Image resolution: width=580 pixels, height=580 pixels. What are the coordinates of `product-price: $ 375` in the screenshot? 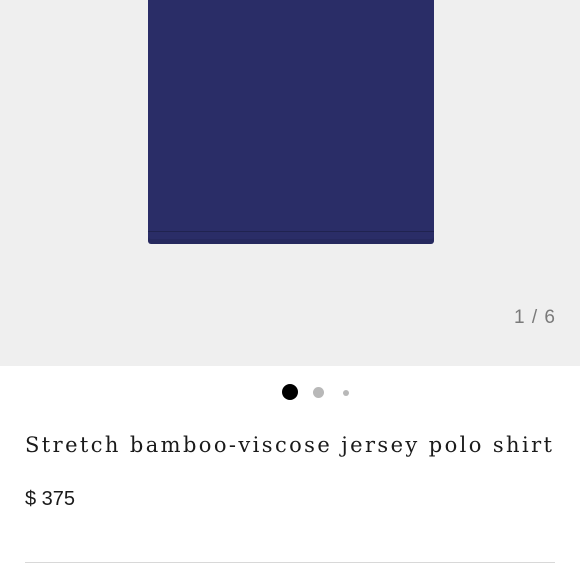 It's located at (50, 499).